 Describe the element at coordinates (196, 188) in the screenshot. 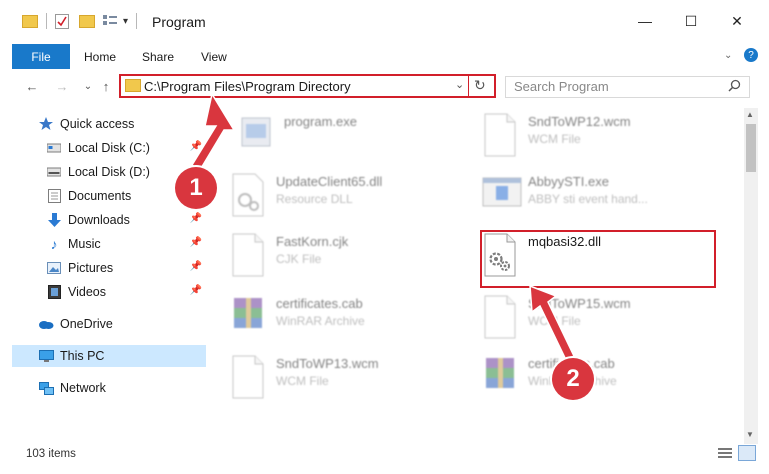

I see `step-badge-1: 1` at that location.